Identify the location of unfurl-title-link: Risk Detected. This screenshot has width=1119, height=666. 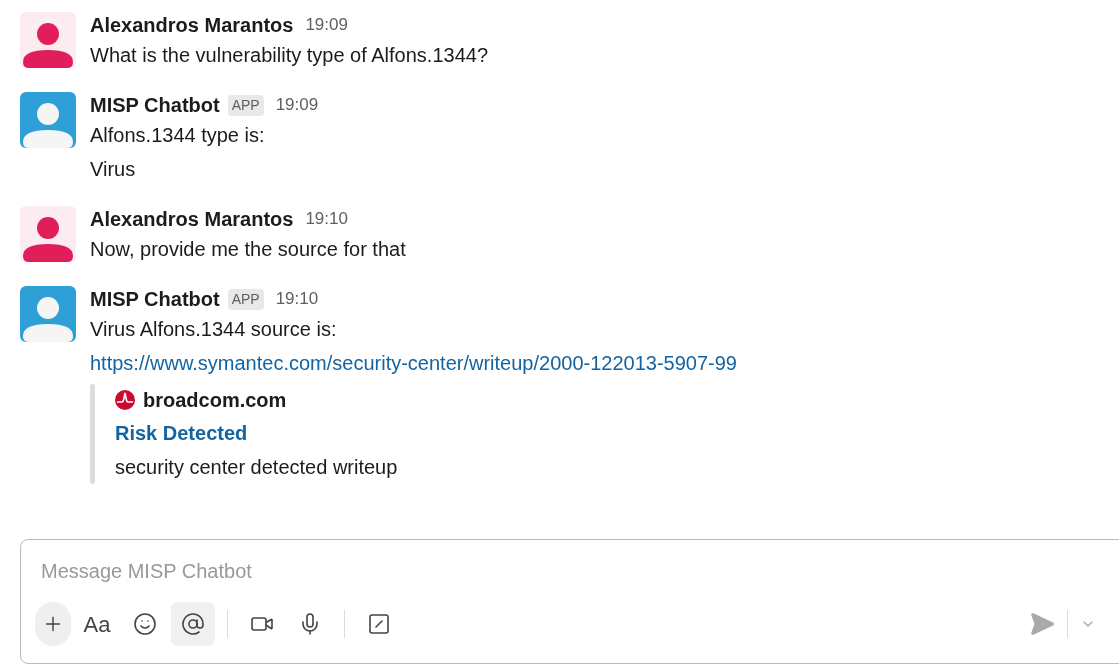
(256, 433).